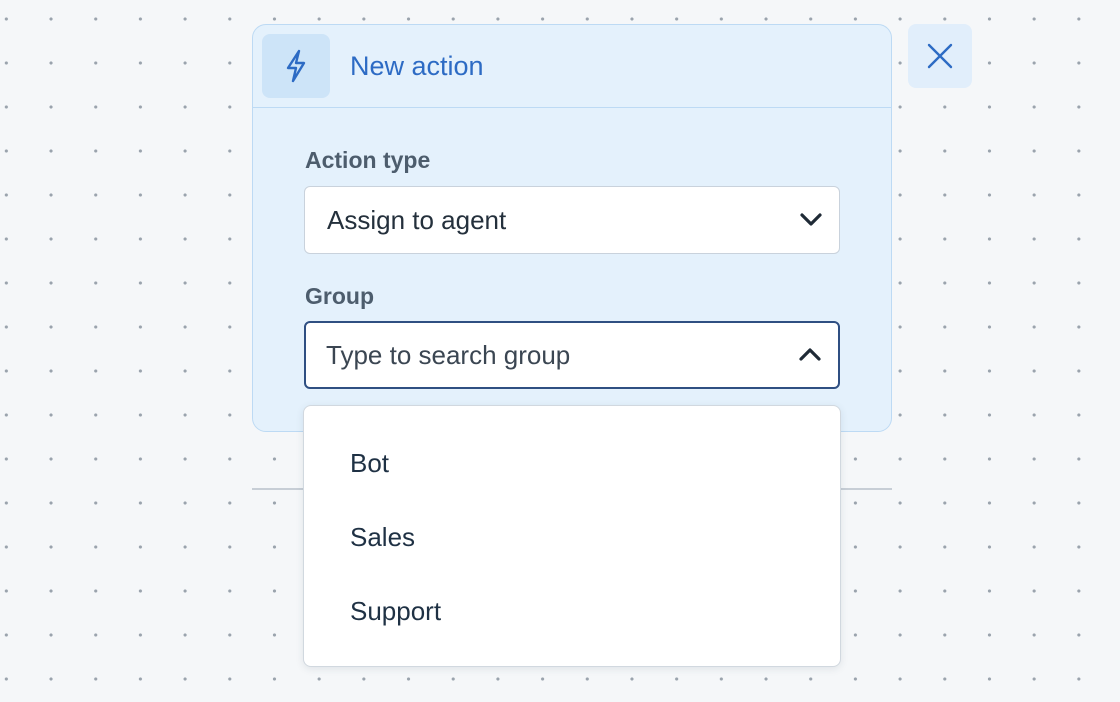 This screenshot has width=1120, height=702. What do you see at coordinates (368, 160) in the screenshot?
I see `action-type-label: Action type` at bounding box center [368, 160].